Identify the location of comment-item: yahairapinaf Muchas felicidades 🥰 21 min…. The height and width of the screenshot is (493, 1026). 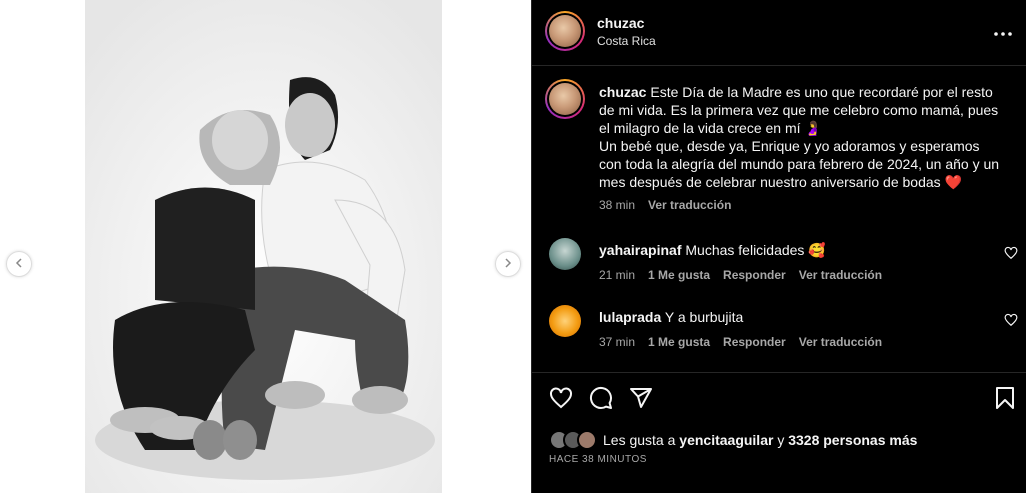
(779, 268).